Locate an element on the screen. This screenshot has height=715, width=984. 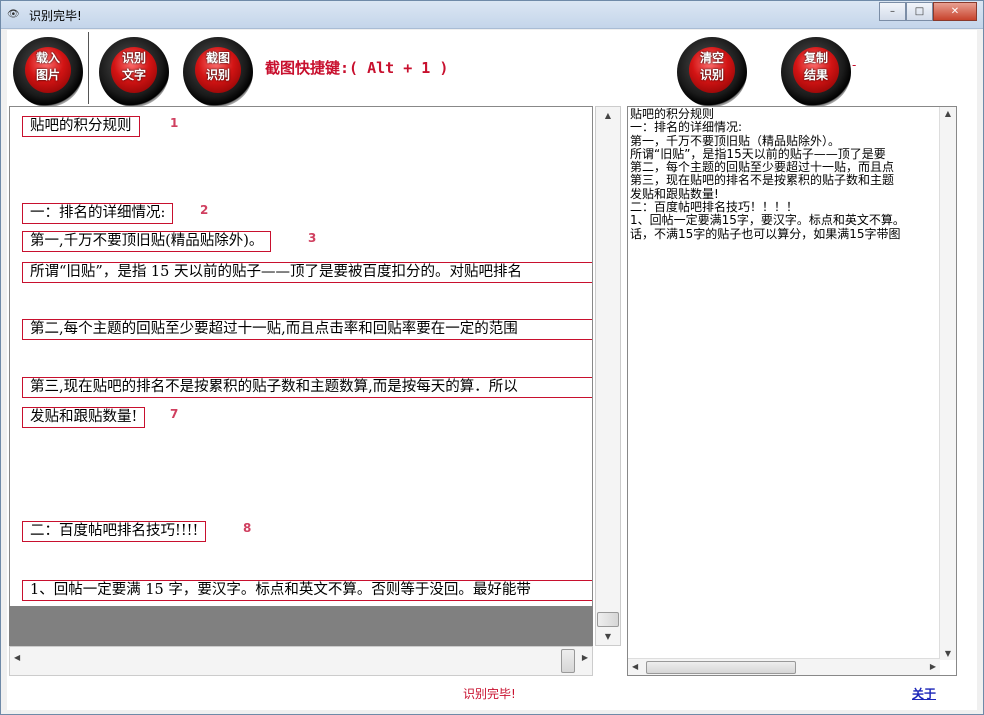
window-title: 识别完毕! is located at coordinates (55, 16).